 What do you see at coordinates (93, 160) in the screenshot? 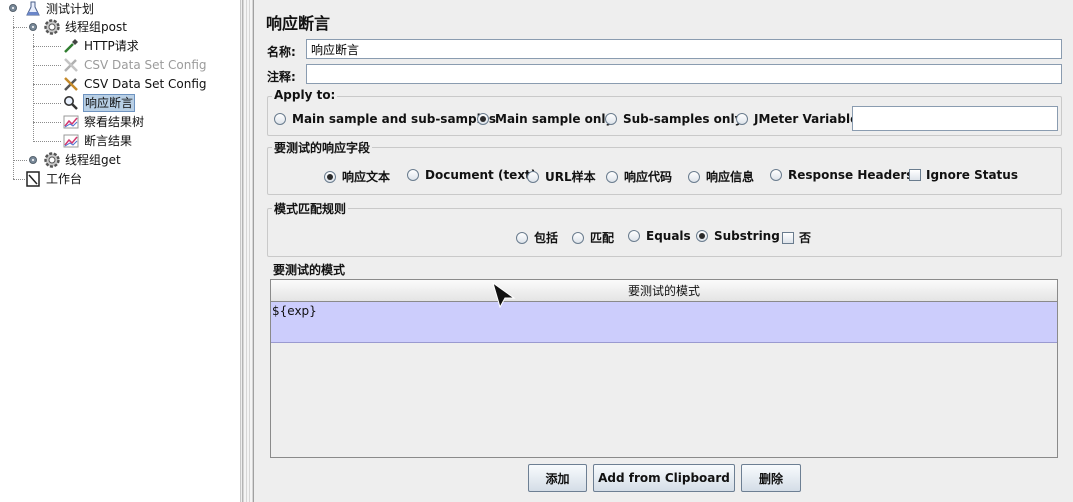
I see `tree-item-label: 线程组get` at bounding box center [93, 160].